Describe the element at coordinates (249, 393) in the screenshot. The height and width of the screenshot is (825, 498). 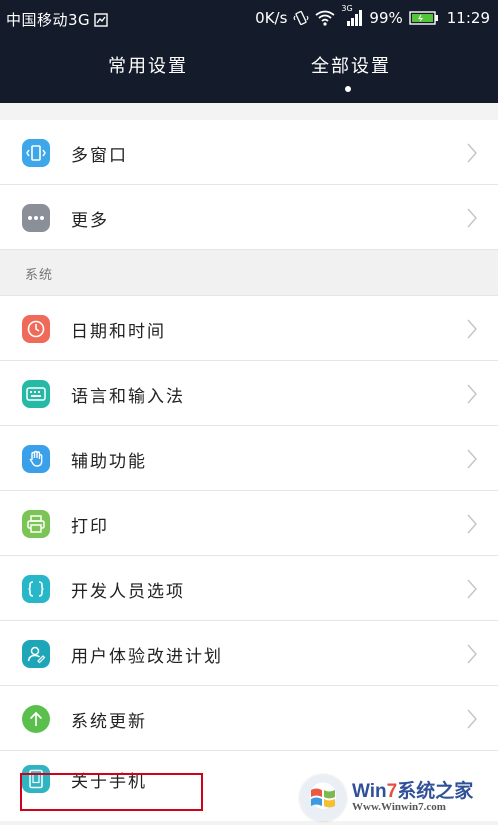
I see `settings-item-language-input: 语言和输入法` at that location.